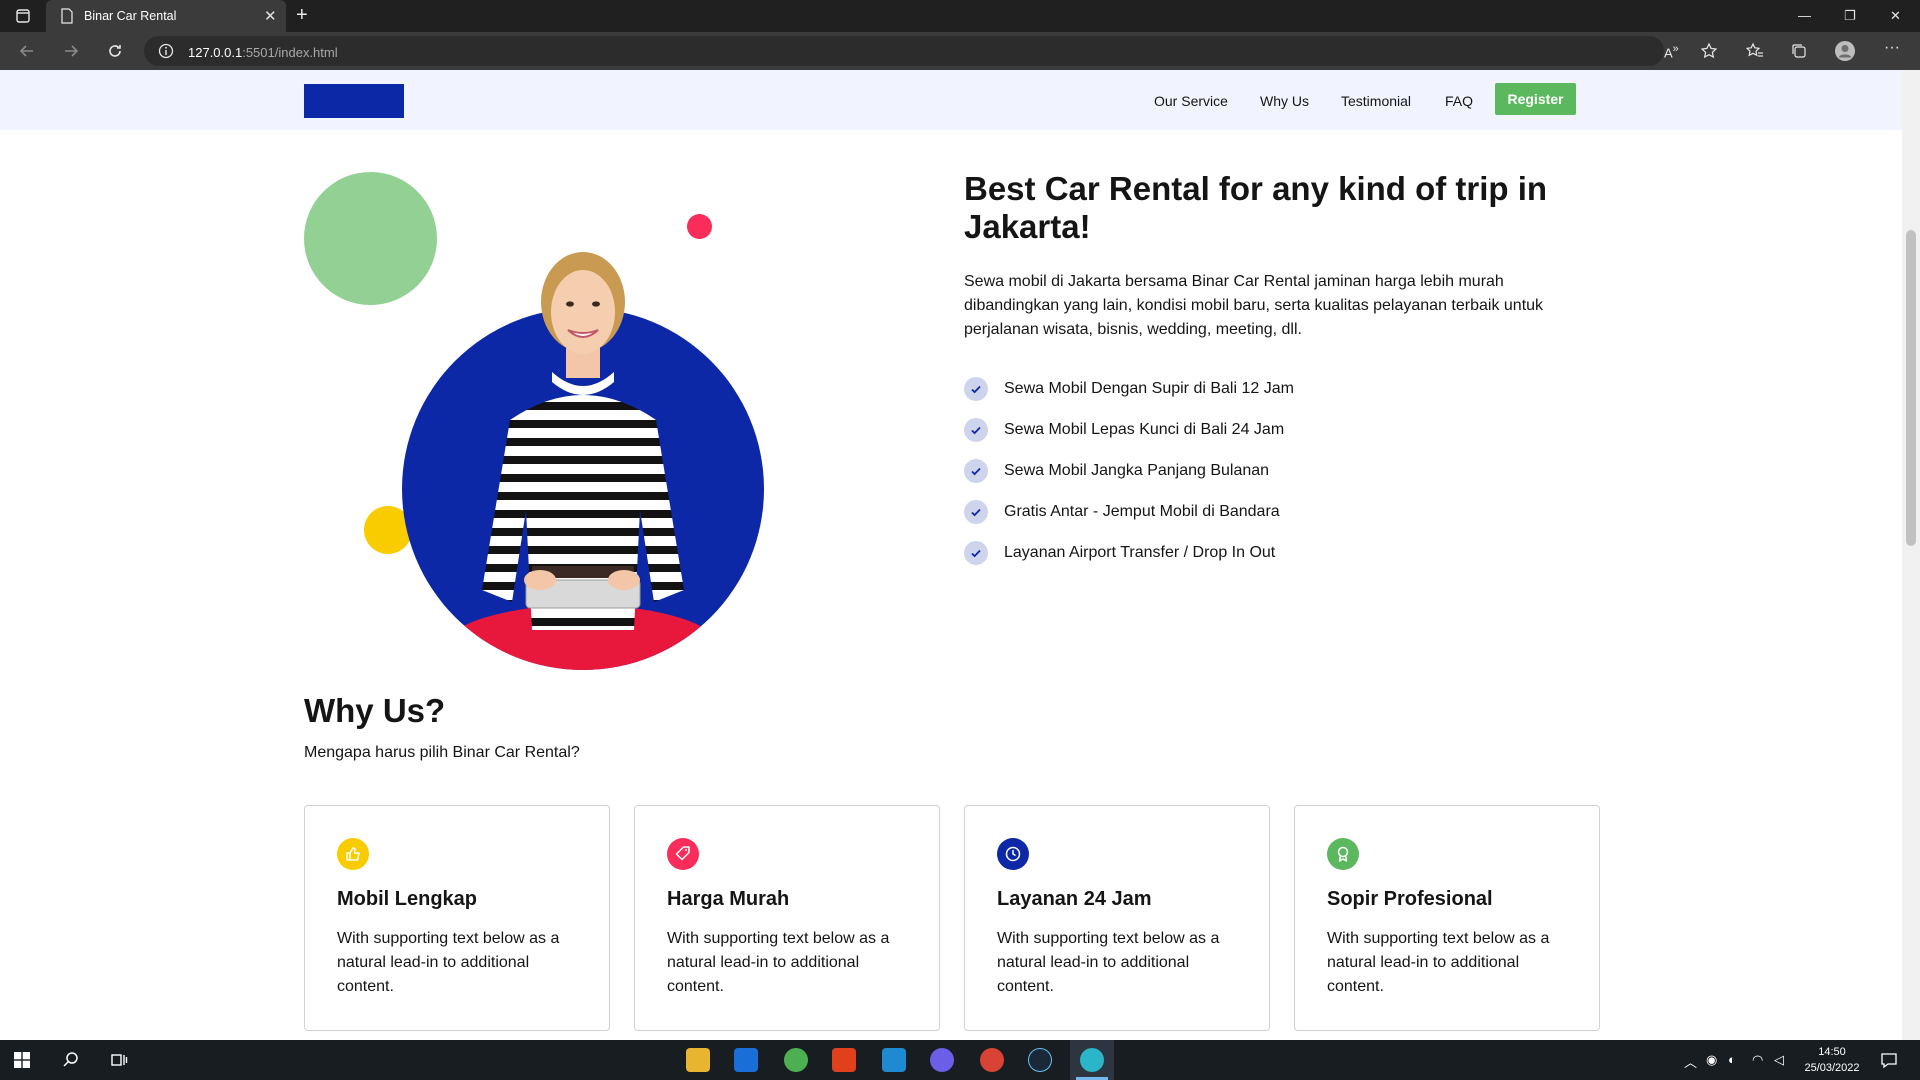 Image resolution: width=1920 pixels, height=1080 pixels. I want to click on notification-center-icon, so click(1889, 1062).